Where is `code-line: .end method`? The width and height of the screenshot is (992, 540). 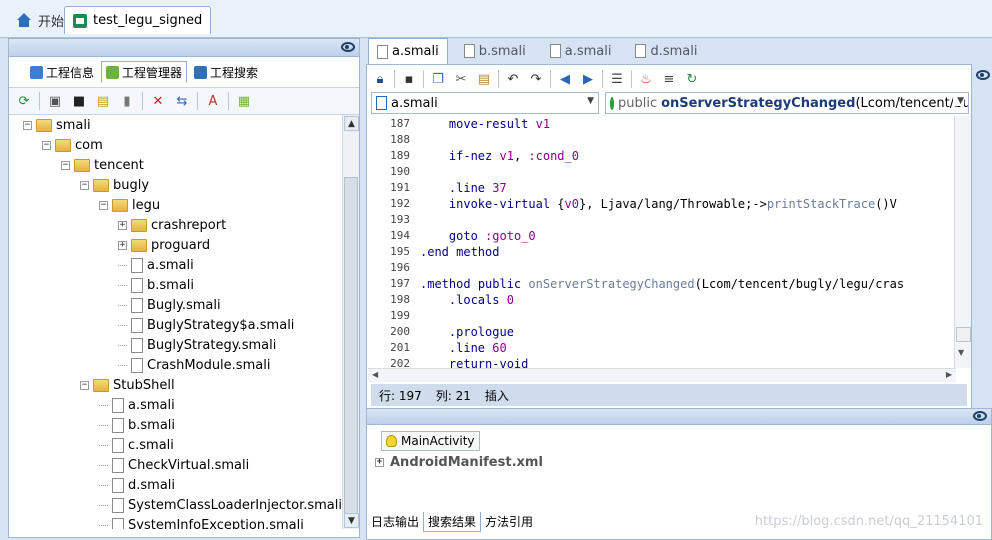 code-line: .end method is located at coordinates (459, 252).